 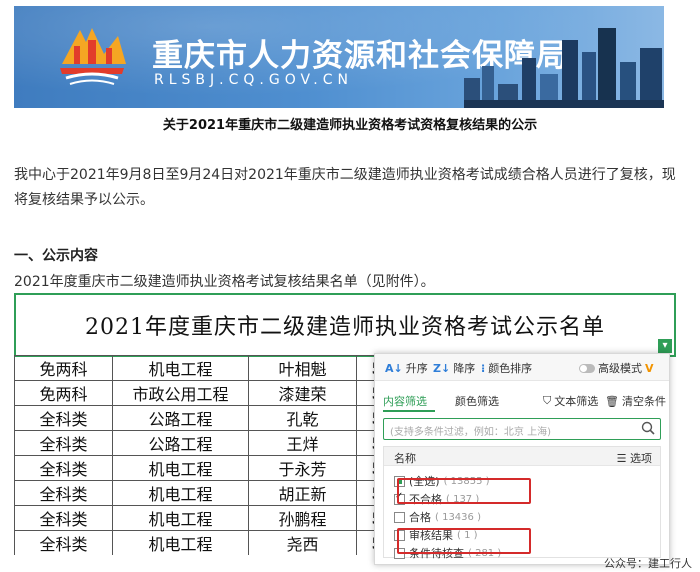 I want to click on table-row: 全科类机电工程孙鹏程5, so click(x=205, y=518).